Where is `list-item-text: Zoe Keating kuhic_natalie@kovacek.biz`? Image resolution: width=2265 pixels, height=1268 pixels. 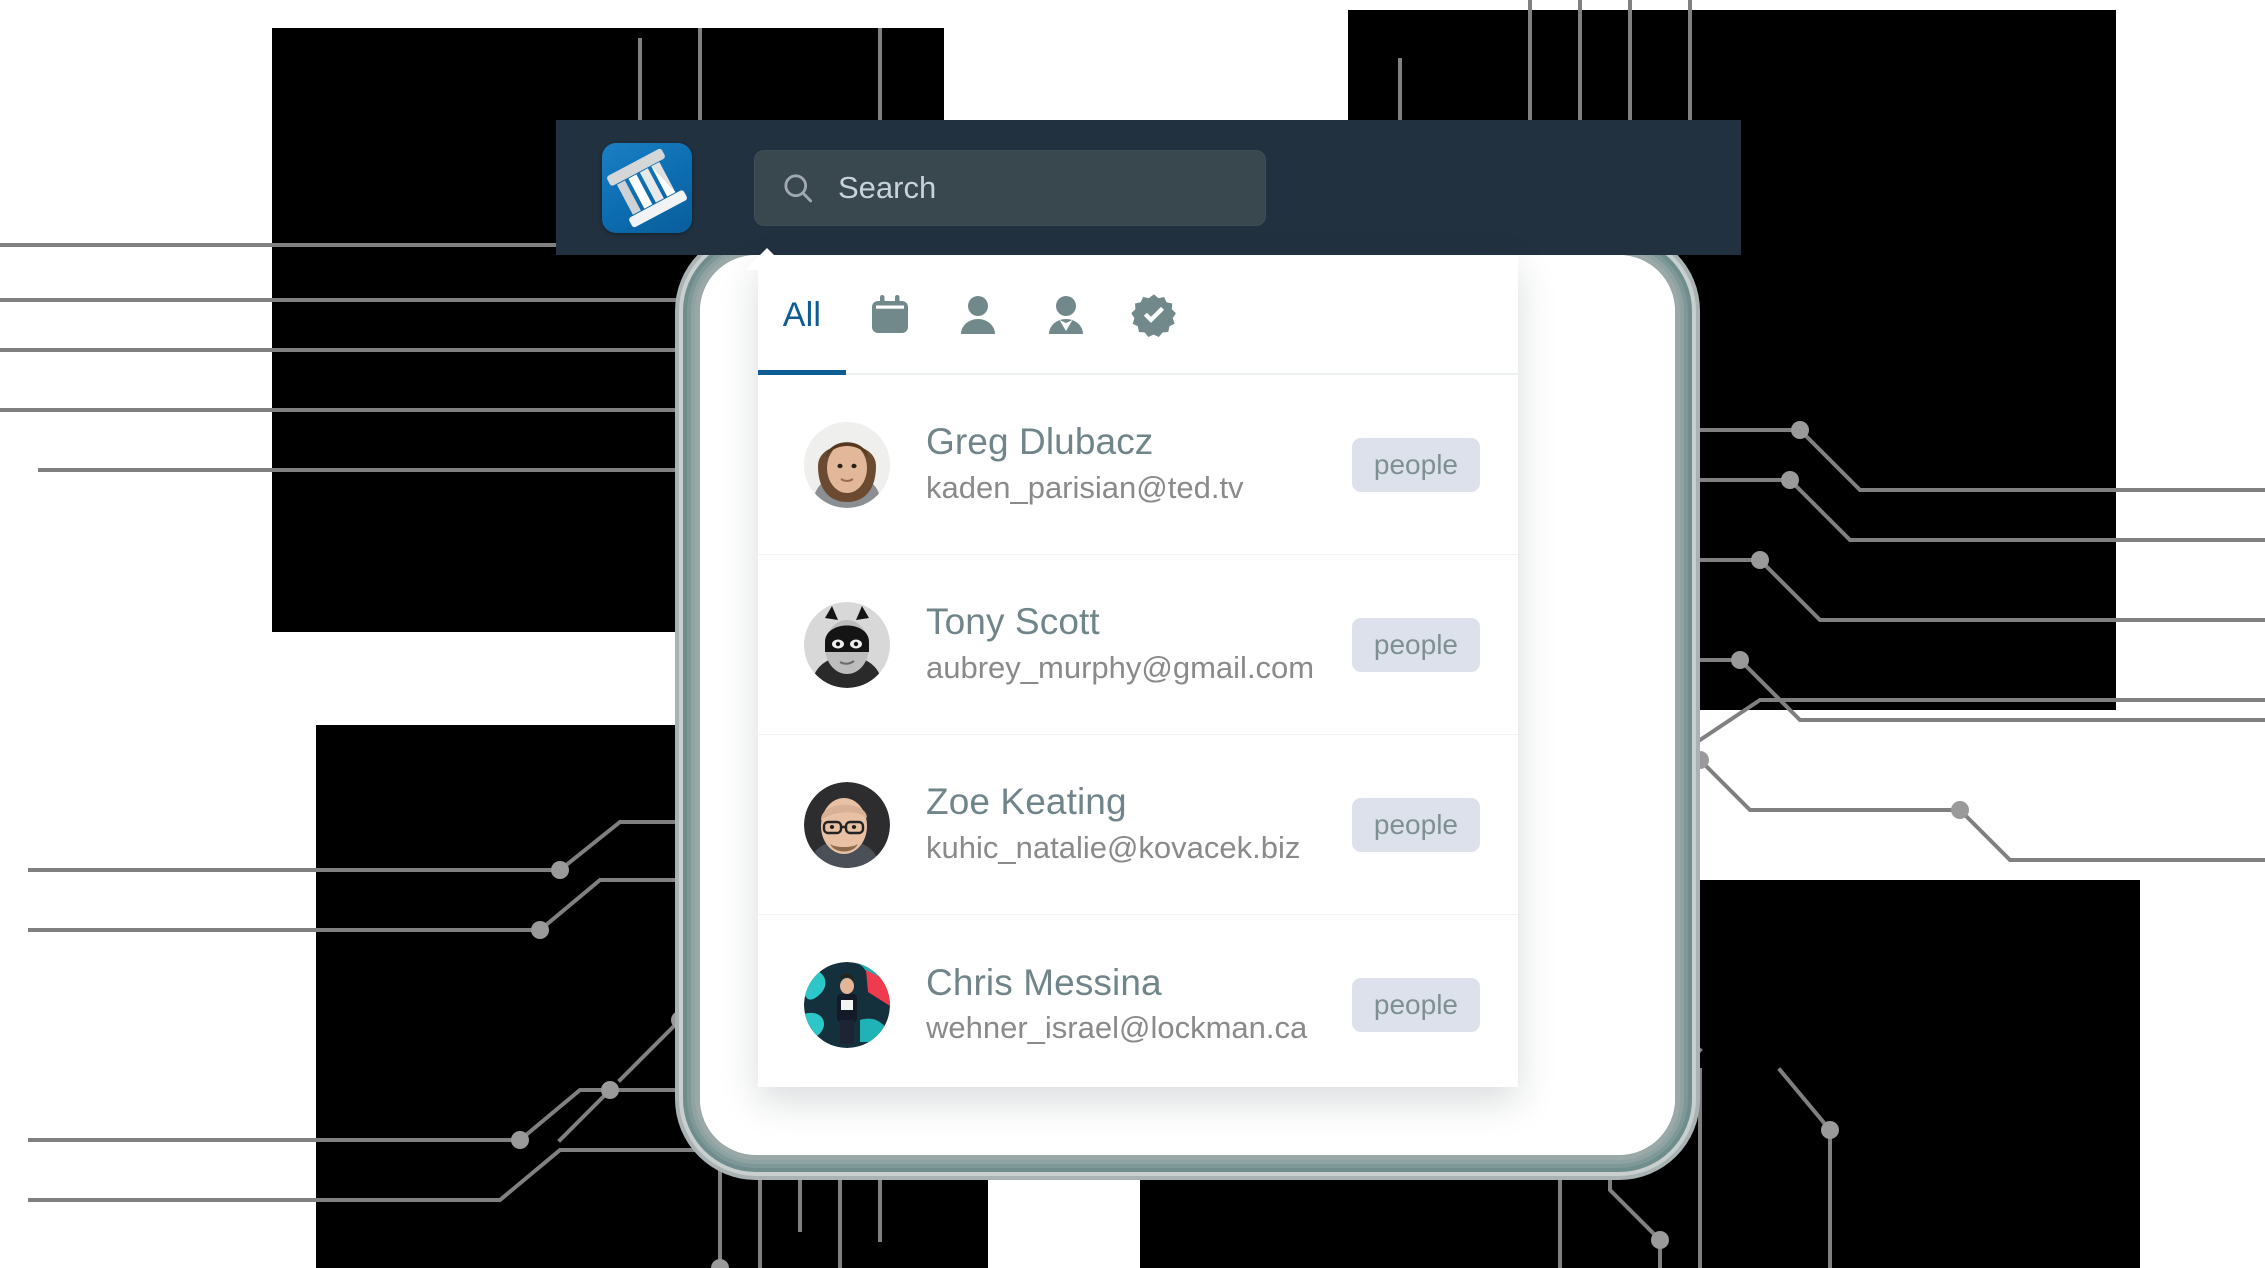 list-item-text: Zoe Keating kuhic_natalie@kovacek.biz is located at coordinates (1139, 824).